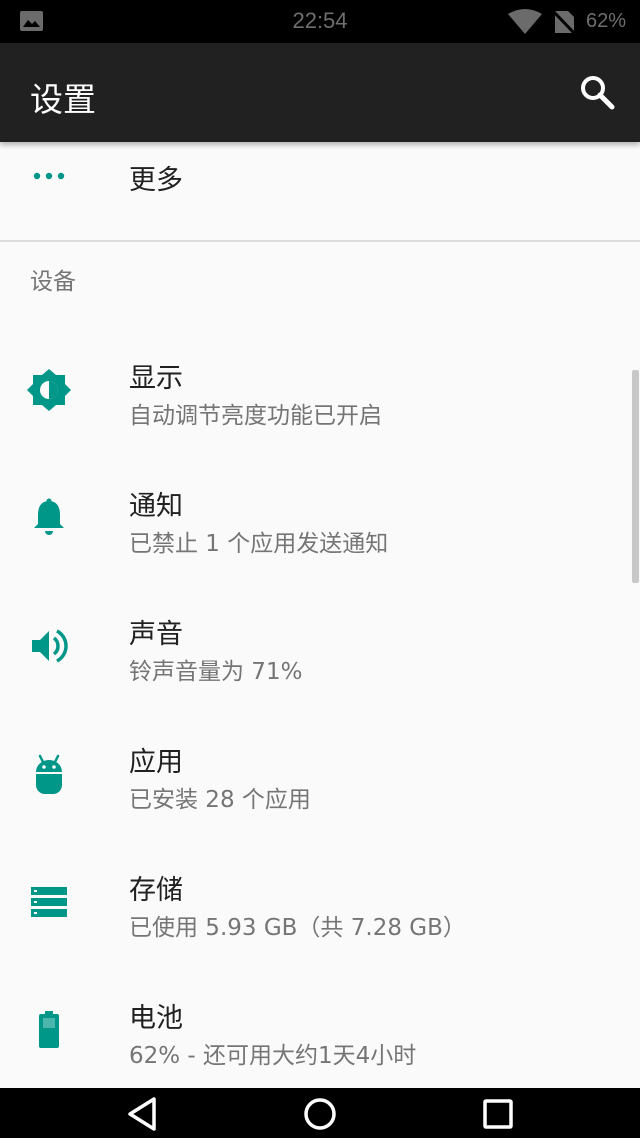  What do you see at coordinates (320, 652) in the screenshot?
I see `settings-item-sound: 声音 铃声音量为 71%` at bounding box center [320, 652].